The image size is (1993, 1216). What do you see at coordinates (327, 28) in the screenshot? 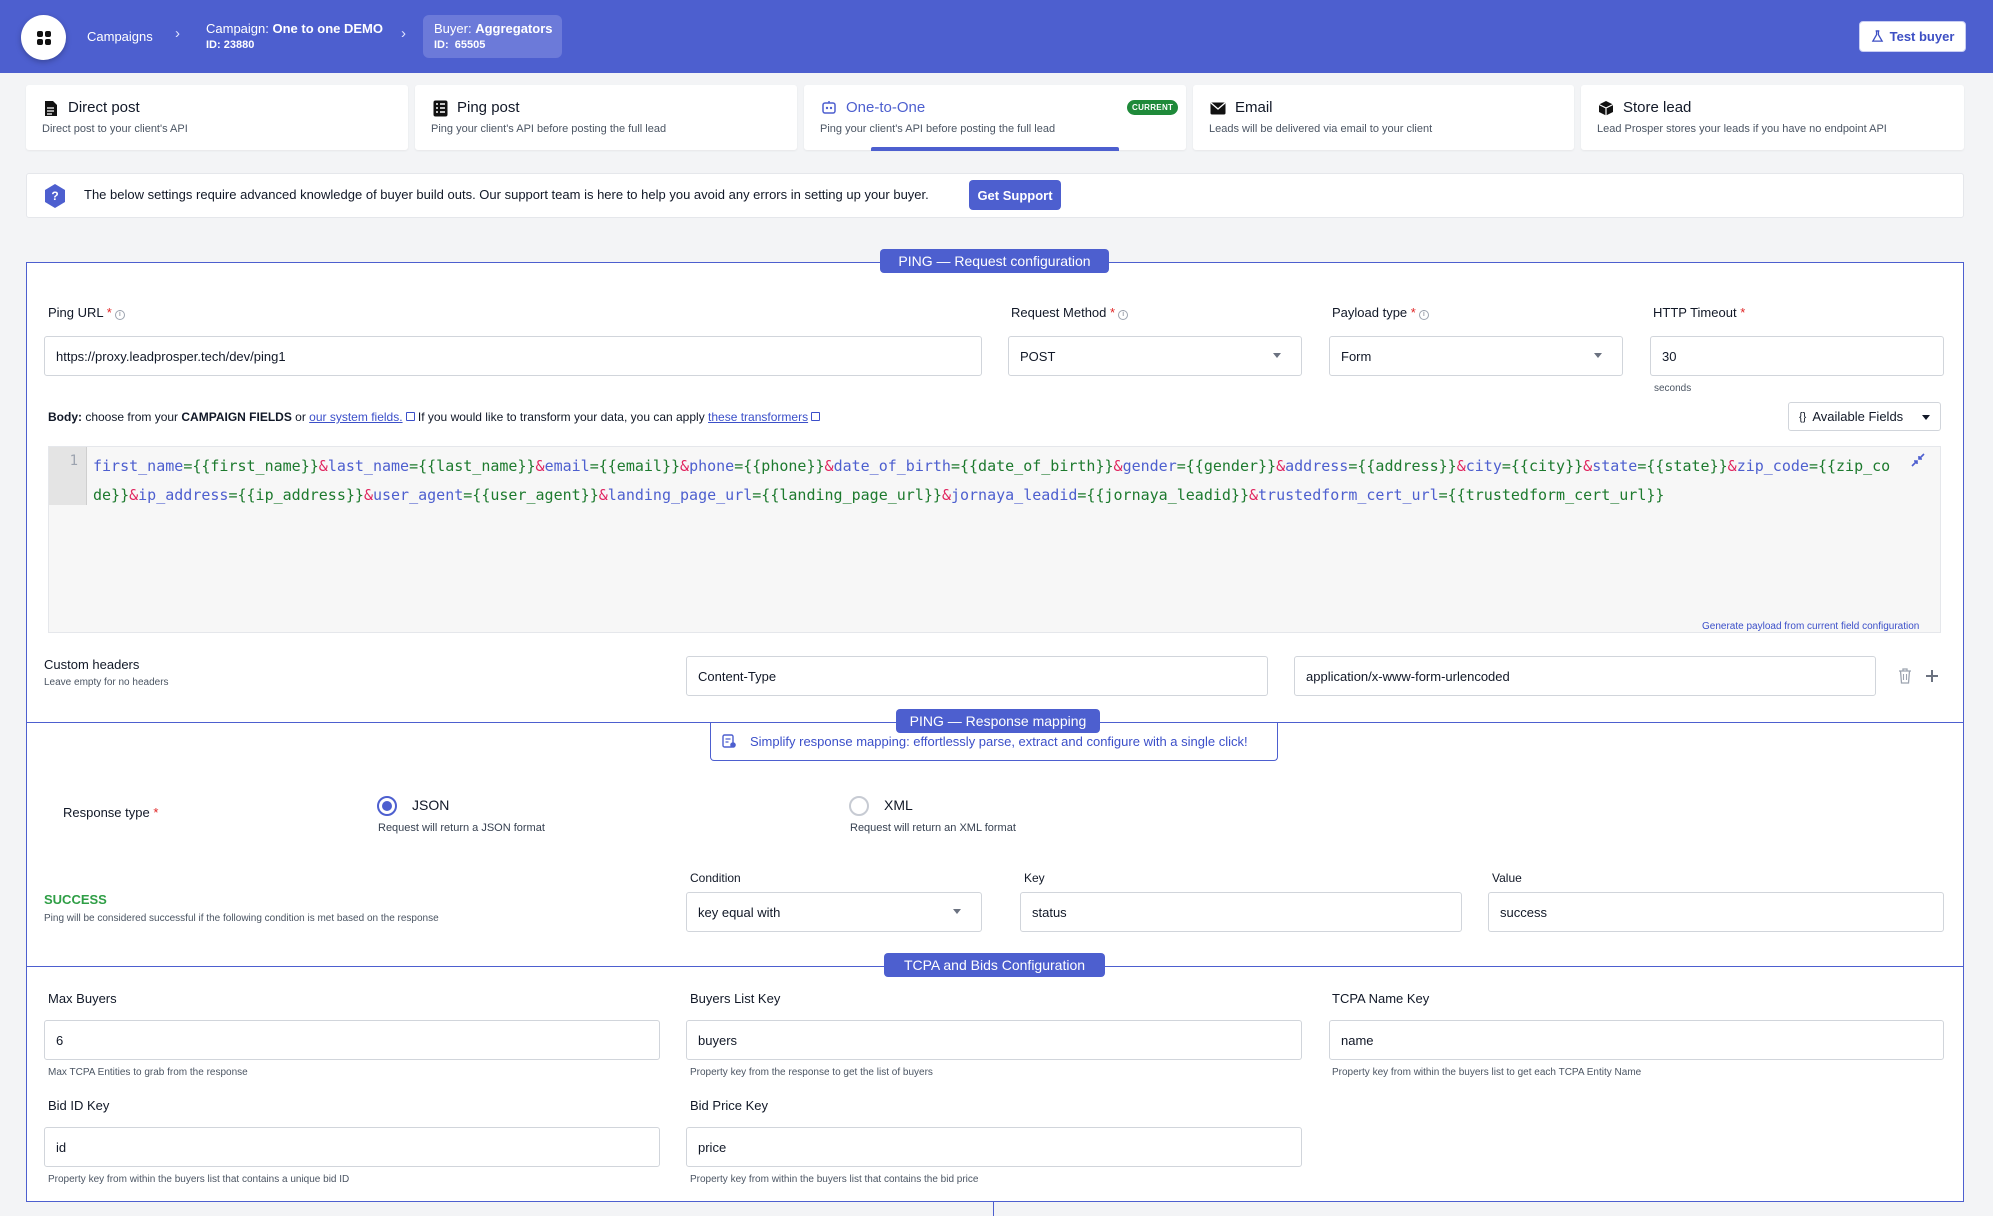
I see `breadcrumb-campaign-name: One to one DEMO` at bounding box center [327, 28].